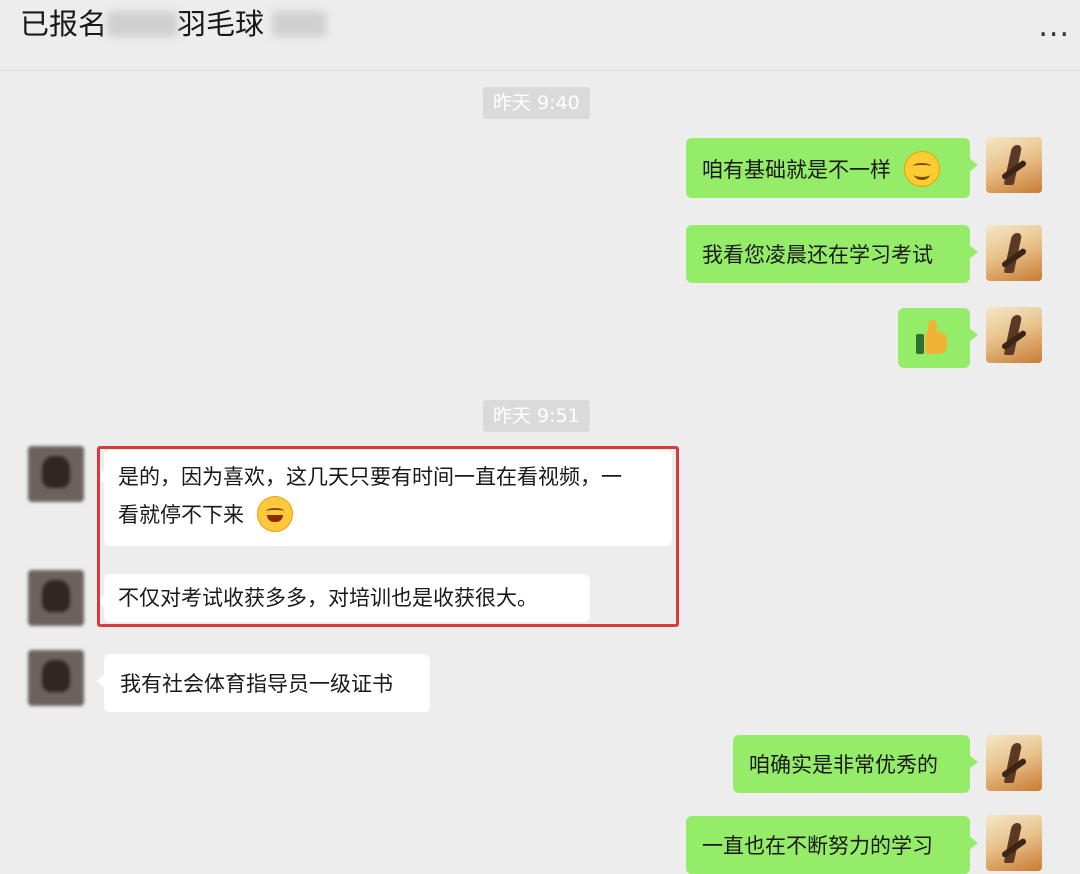  I want to click on message-text: 我看您凌晨还在学习考试, so click(817, 255).